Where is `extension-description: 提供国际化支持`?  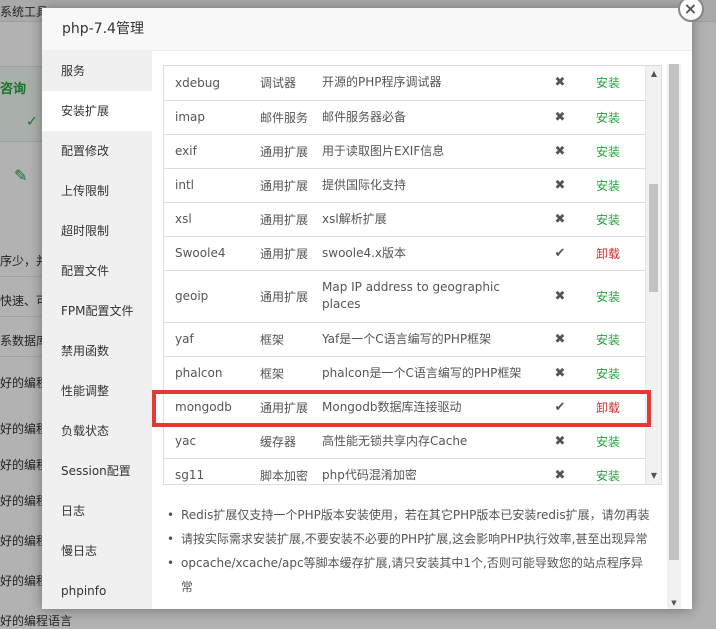
extension-description: 提供国际化支持 is located at coordinates (430, 185).